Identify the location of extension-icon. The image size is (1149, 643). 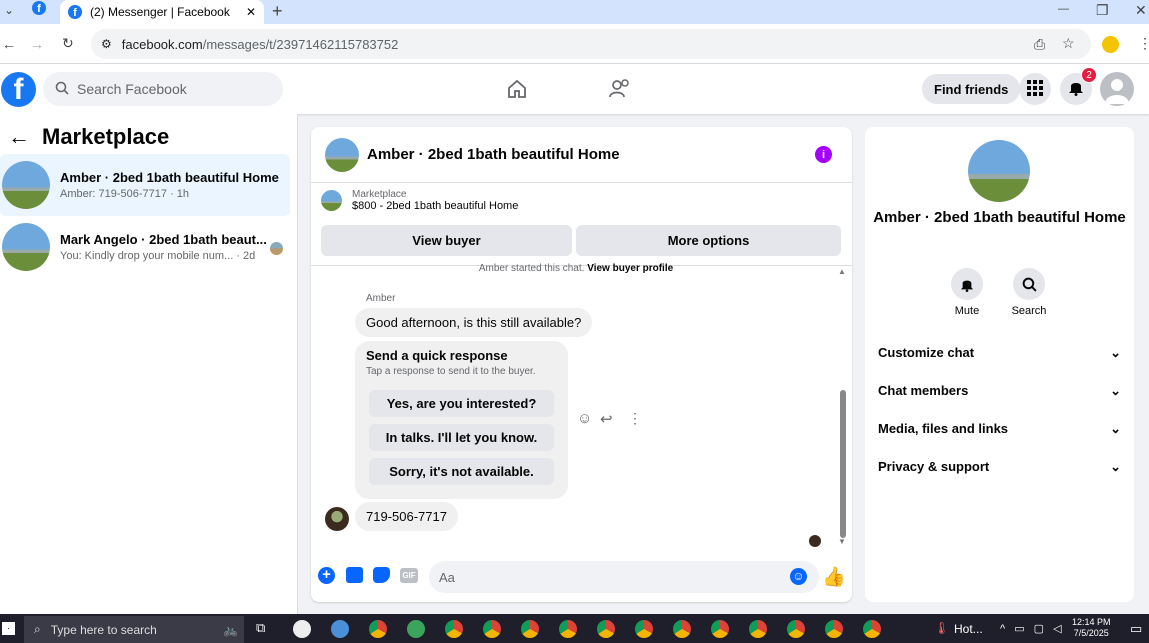
(1110, 44).